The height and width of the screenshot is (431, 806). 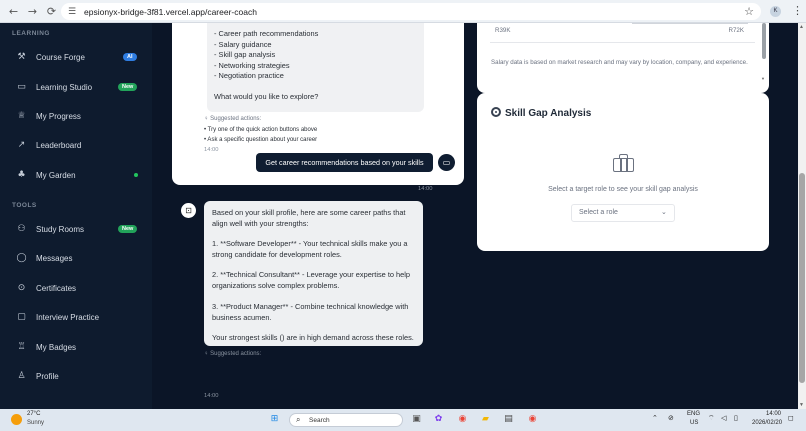 What do you see at coordinates (76, 258) in the screenshot?
I see `sidebar-item-messages: ◯ Messages` at bounding box center [76, 258].